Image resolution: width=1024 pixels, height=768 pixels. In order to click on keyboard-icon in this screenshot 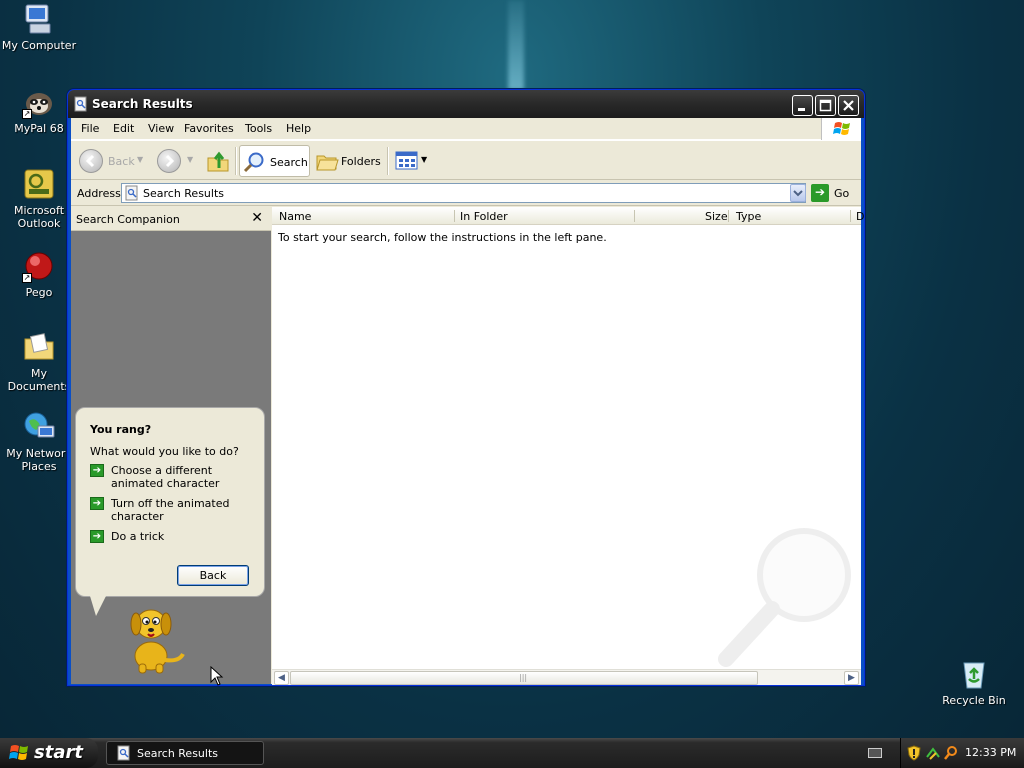, I will do `click(875, 753)`.